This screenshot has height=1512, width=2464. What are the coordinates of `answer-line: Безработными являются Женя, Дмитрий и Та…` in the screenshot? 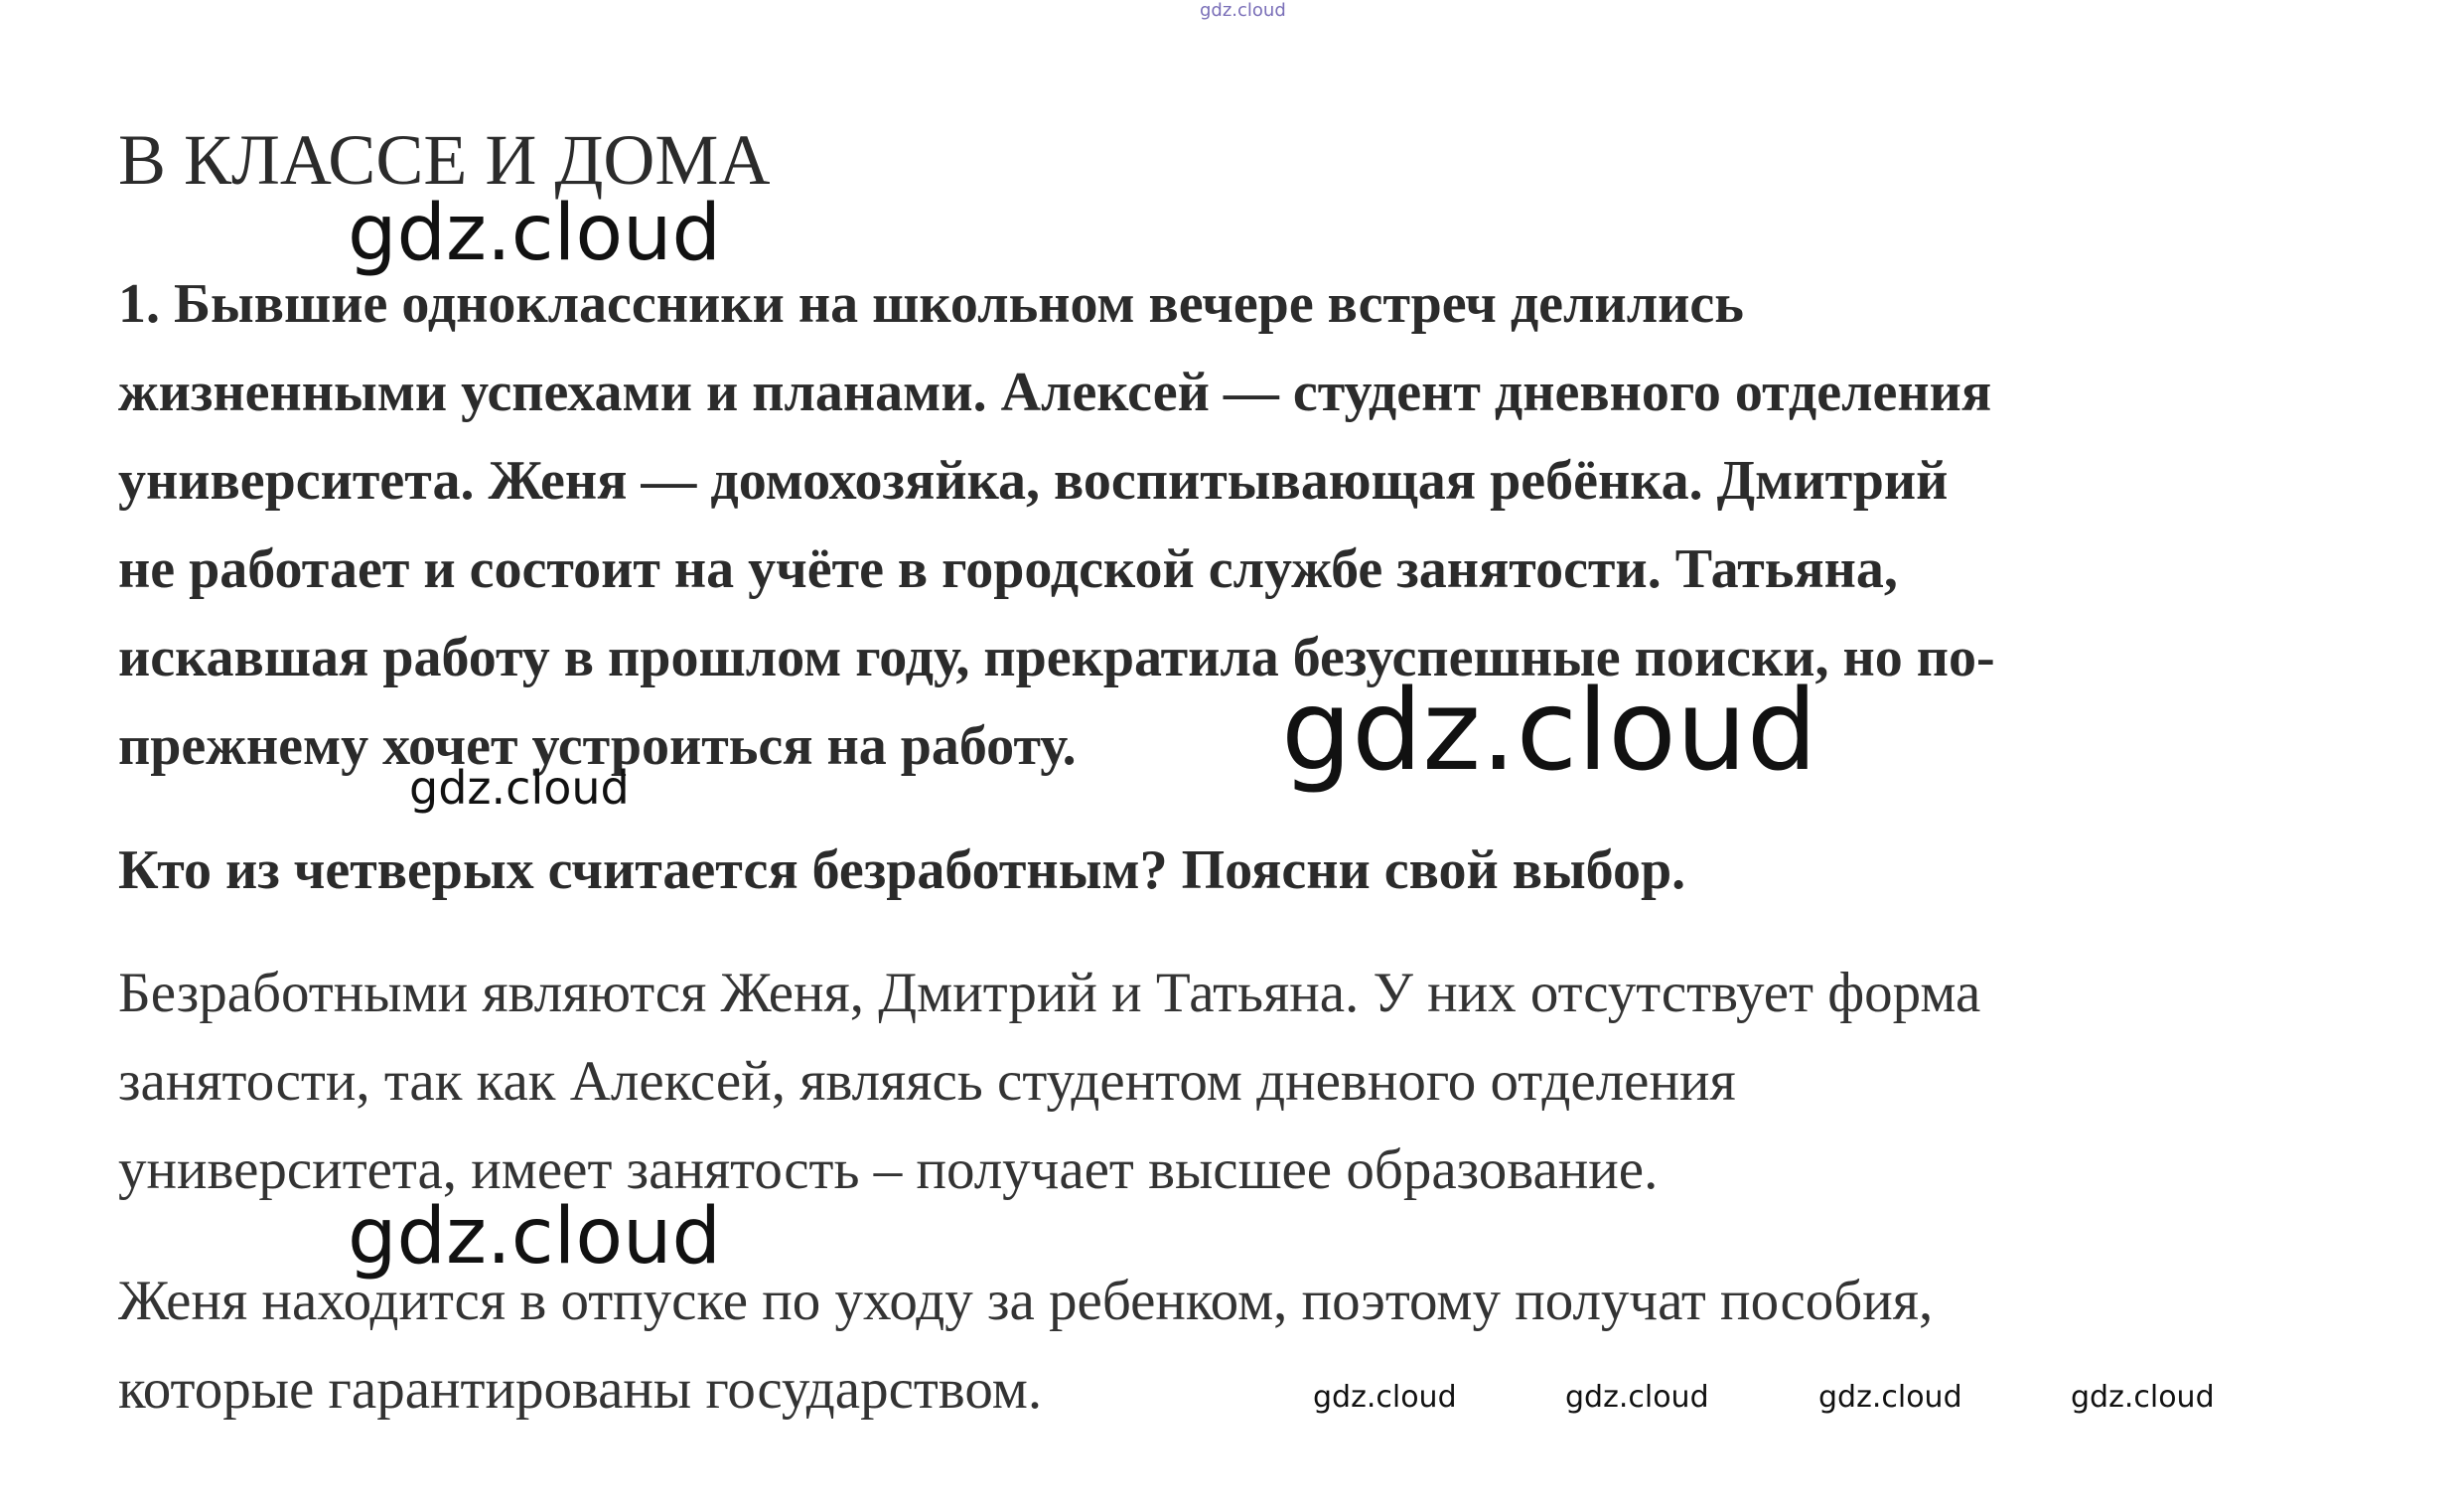 It's located at (1049, 993).